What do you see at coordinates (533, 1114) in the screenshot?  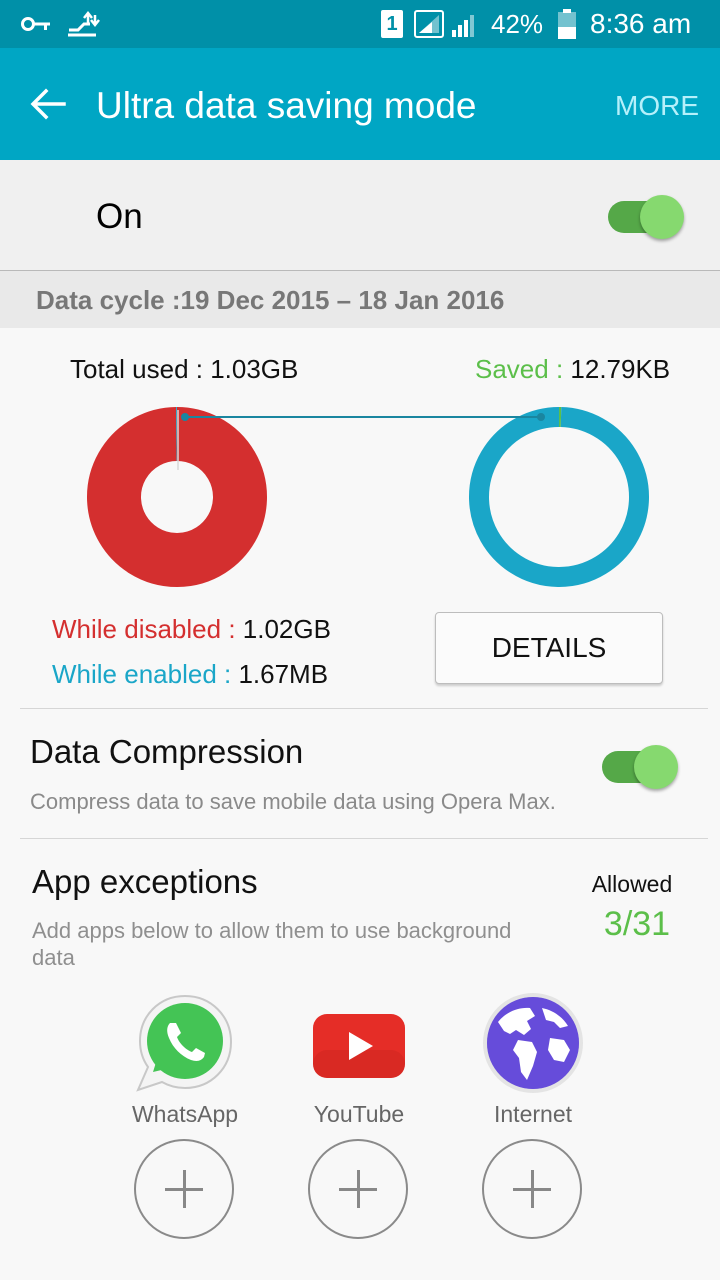 I see `app-label: Internet` at bounding box center [533, 1114].